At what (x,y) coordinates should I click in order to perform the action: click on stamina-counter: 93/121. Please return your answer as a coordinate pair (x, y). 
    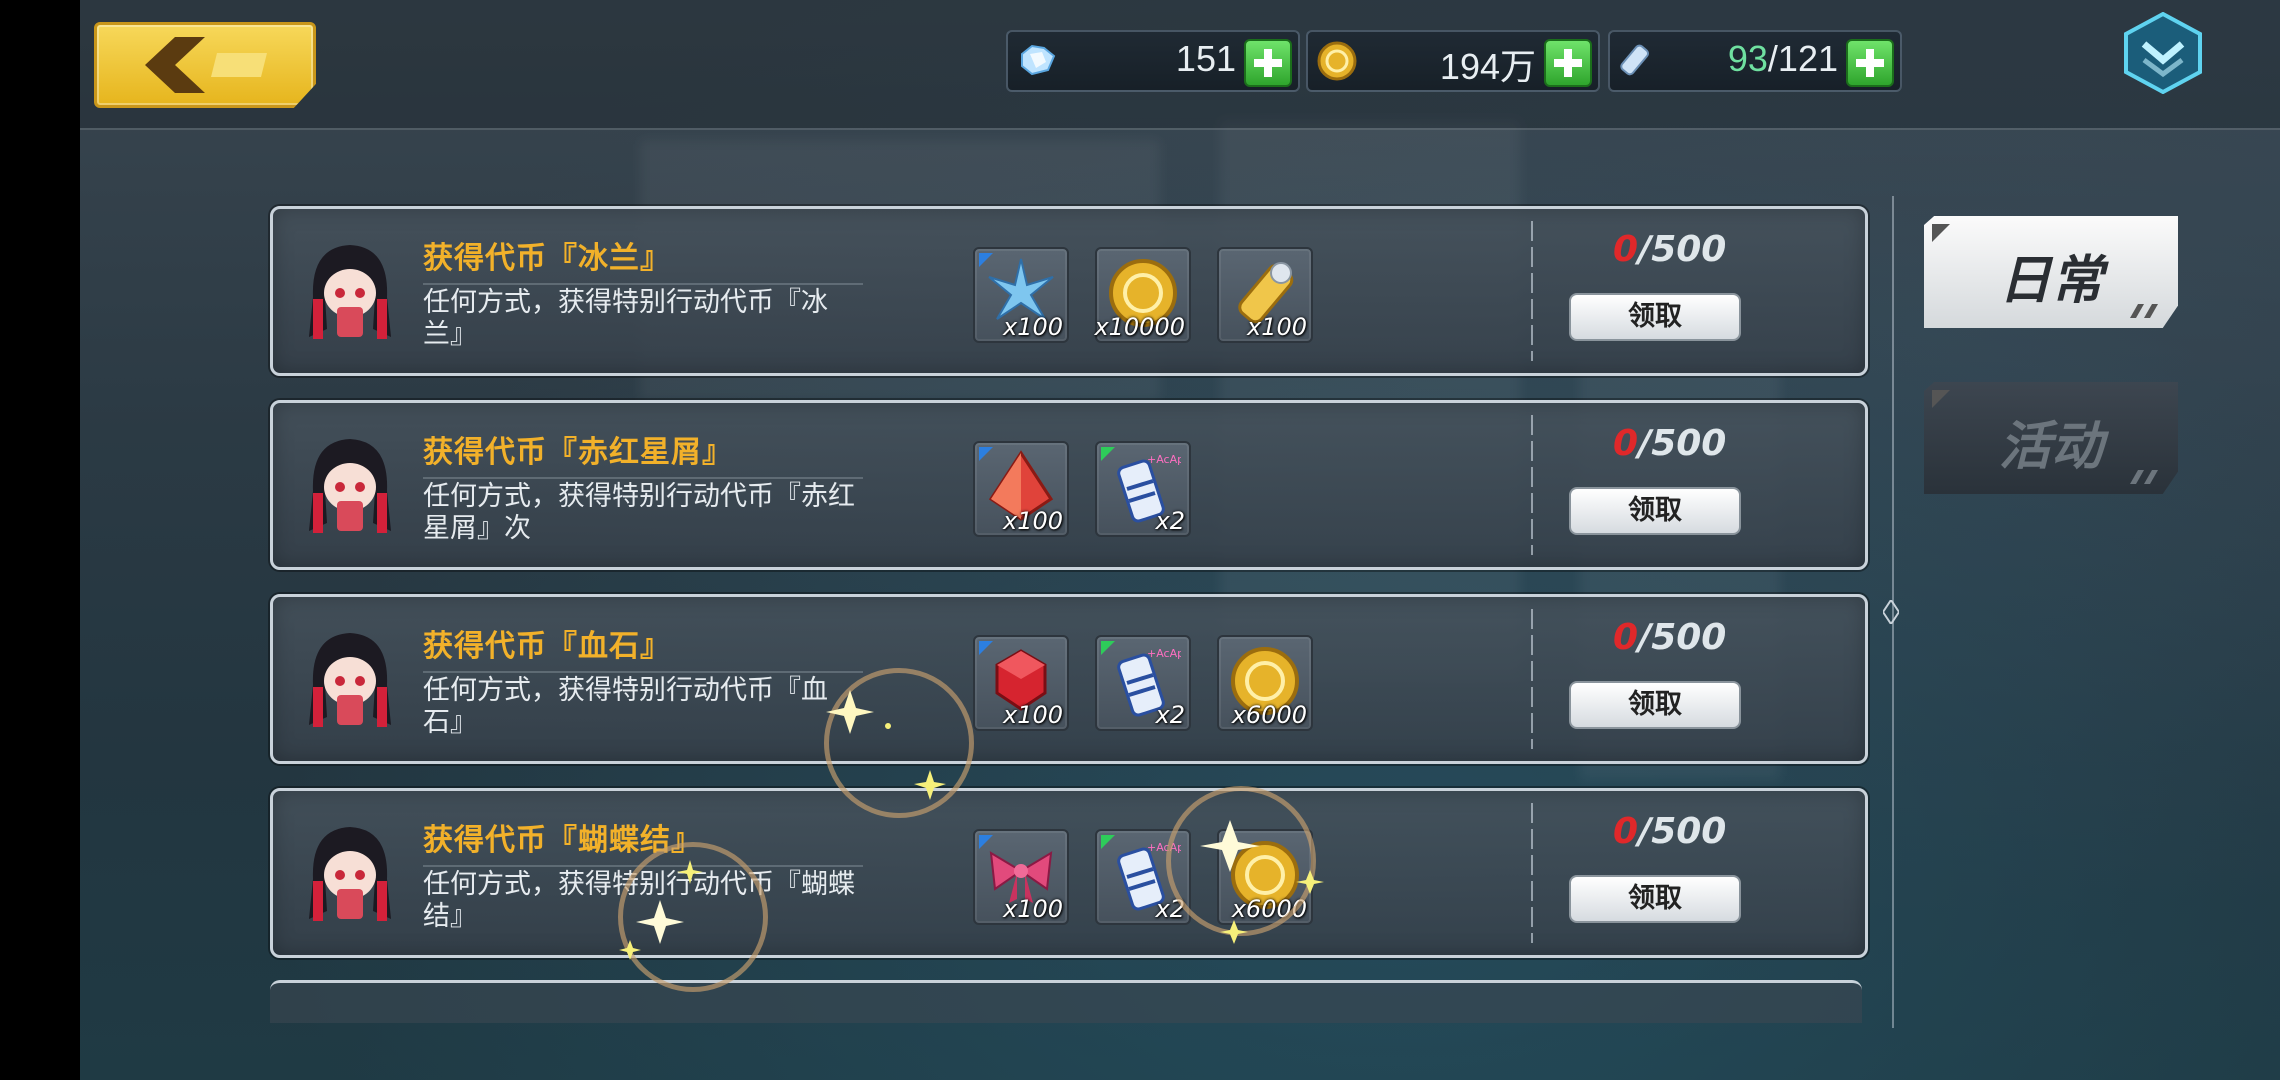
    Looking at the image, I should click on (1755, 61).